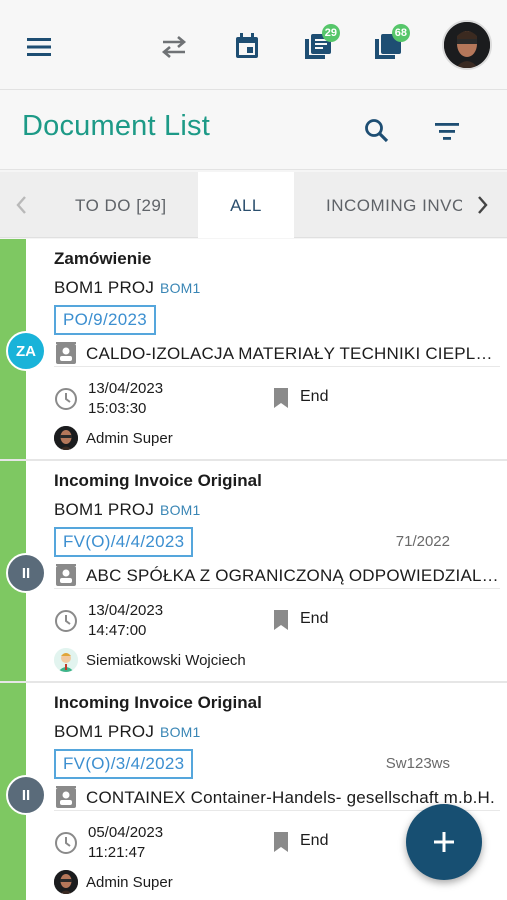 This screenshot has height=900, width=507. Describe the element at coordinates (39, 47) in the screenshot. I see `menu-icon` at that location.